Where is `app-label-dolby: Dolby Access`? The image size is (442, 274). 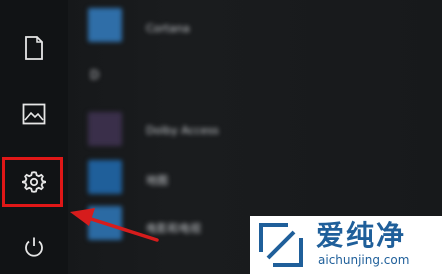 app-label-dolby: Dolby Access is located at coordinates (182, 130).